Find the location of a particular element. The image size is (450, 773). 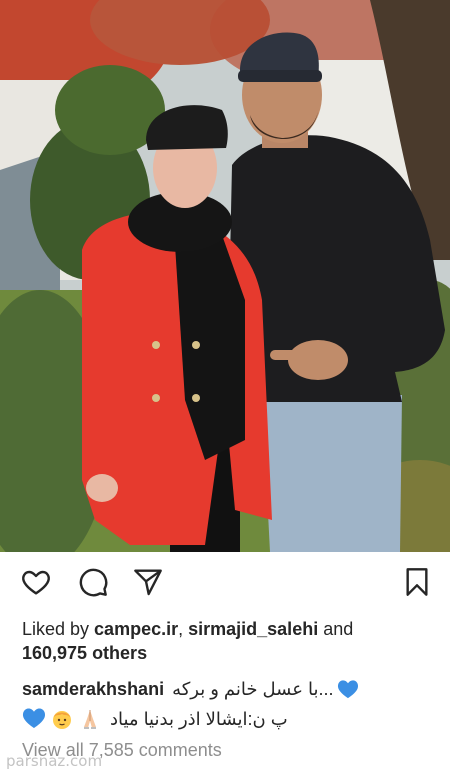

bookmark-icon is located at coordinates (417, 582).